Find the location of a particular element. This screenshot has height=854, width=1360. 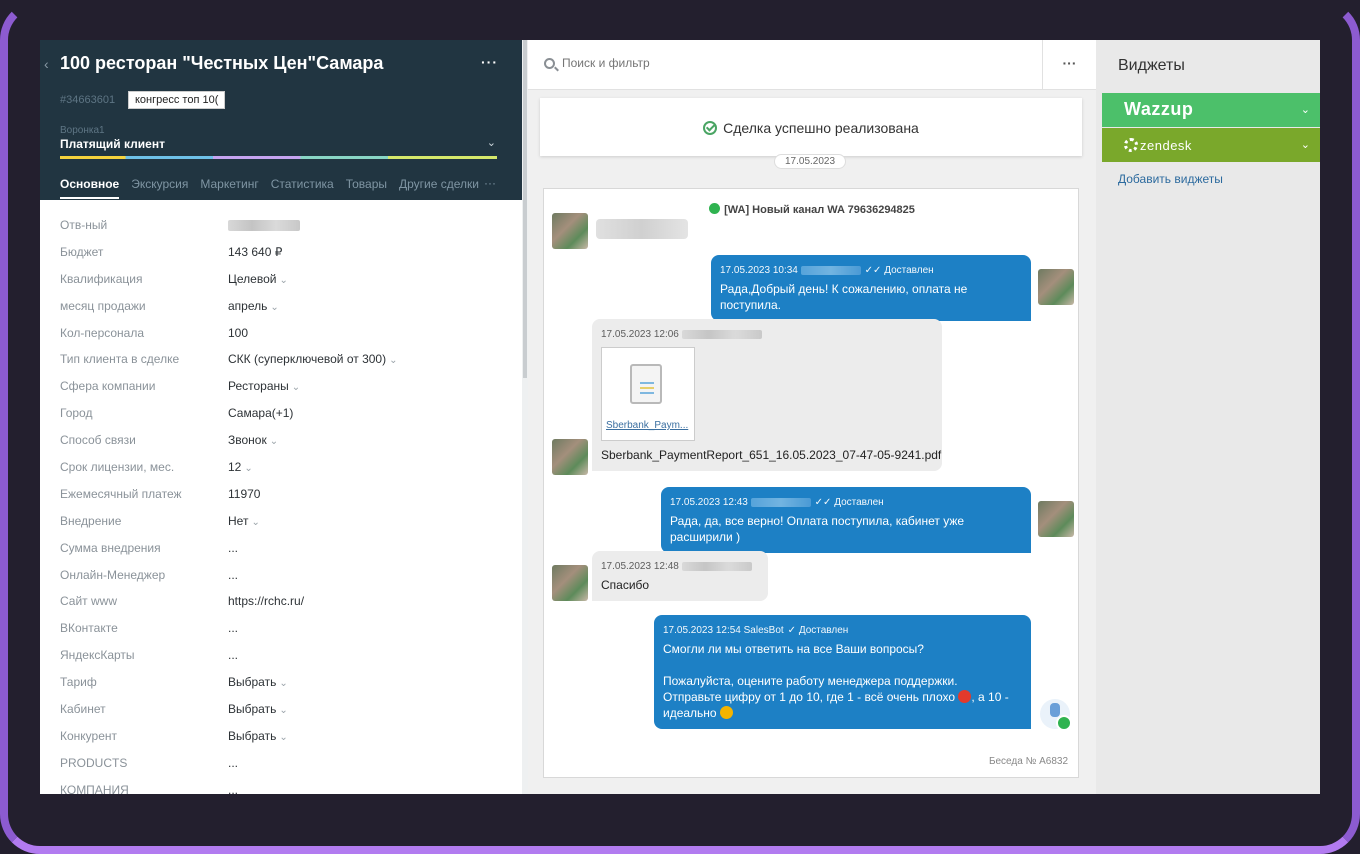

field-value-text: https://rchc.ru/ is located at coordinates (266, 601).